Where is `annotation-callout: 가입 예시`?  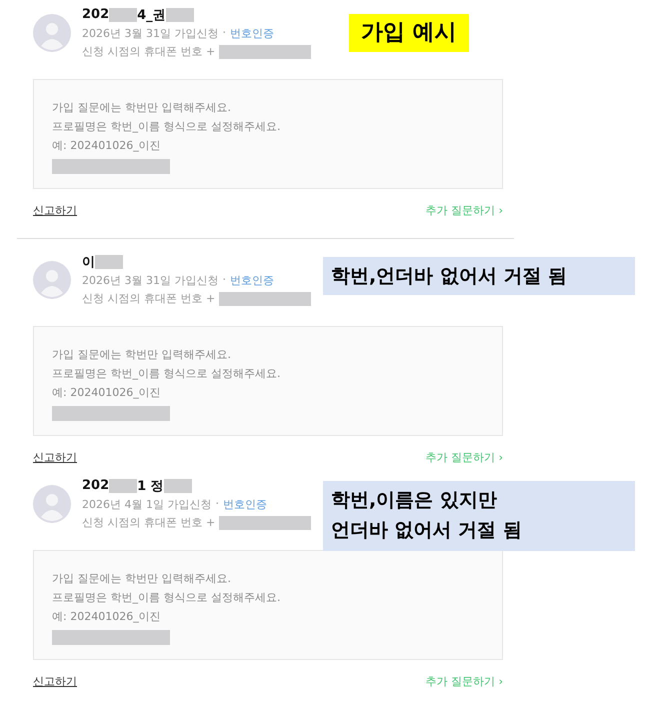
annotation-callout: 가입 예시 is located at coordinates (409, 33).